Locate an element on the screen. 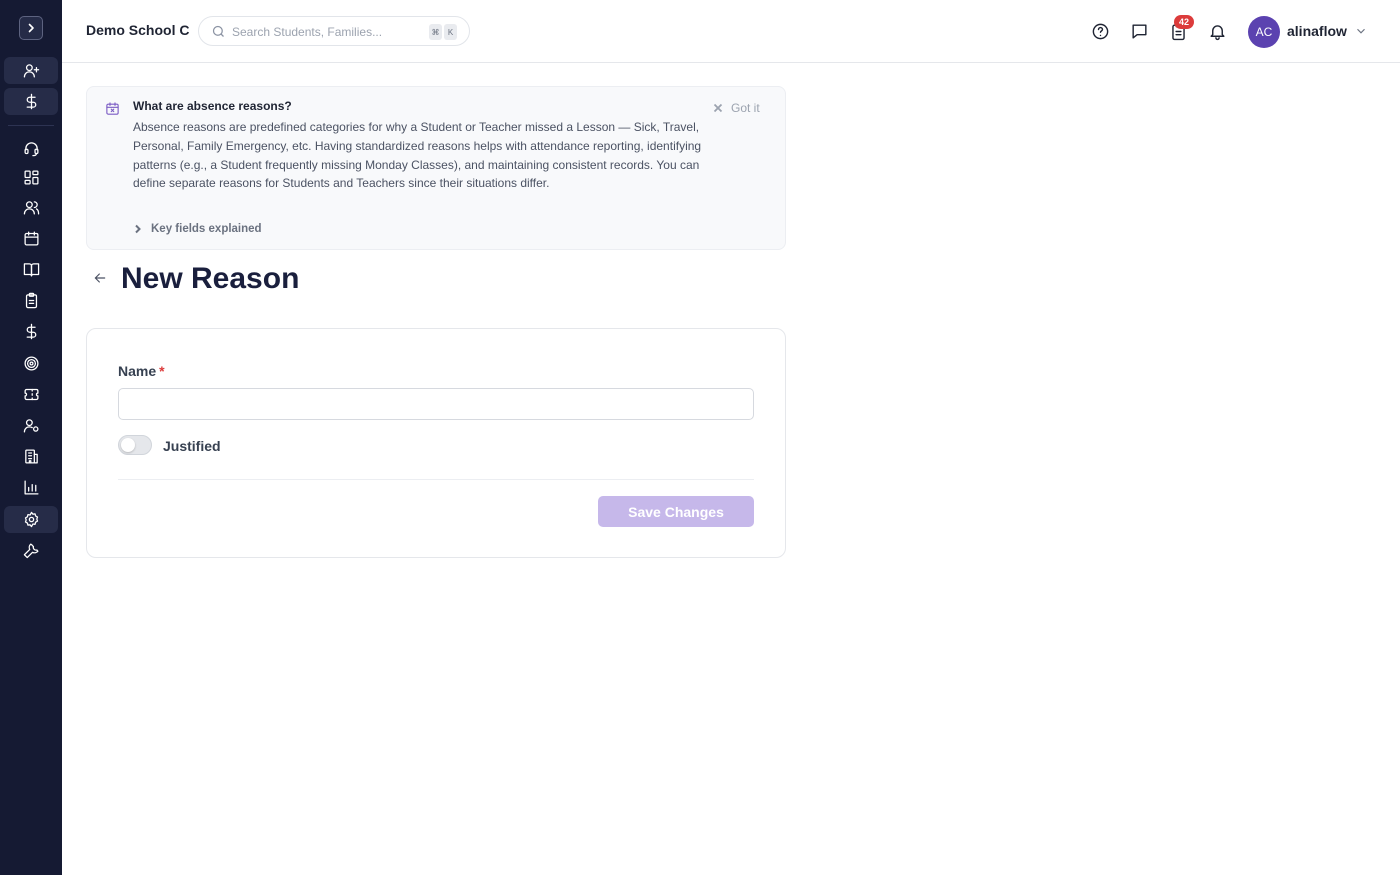 Image resolution: width=1400 pixels, height=875 pixels. key-fields-expander: Key fields explained is located at coordinates (197, 229).